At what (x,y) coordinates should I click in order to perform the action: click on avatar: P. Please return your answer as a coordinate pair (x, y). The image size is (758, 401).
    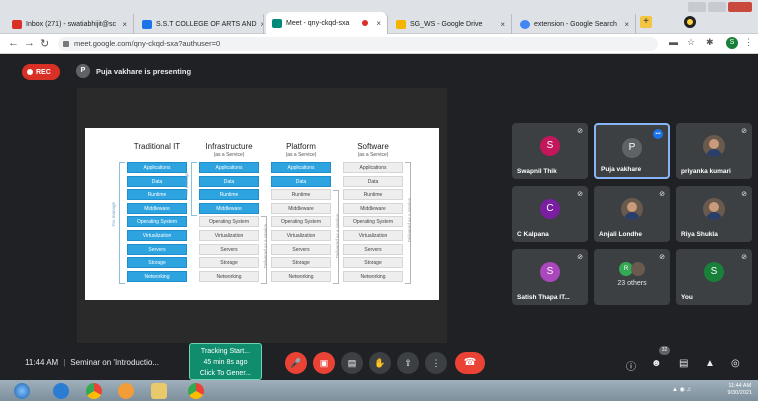
    Looking at the image, I should click on (632, 148).